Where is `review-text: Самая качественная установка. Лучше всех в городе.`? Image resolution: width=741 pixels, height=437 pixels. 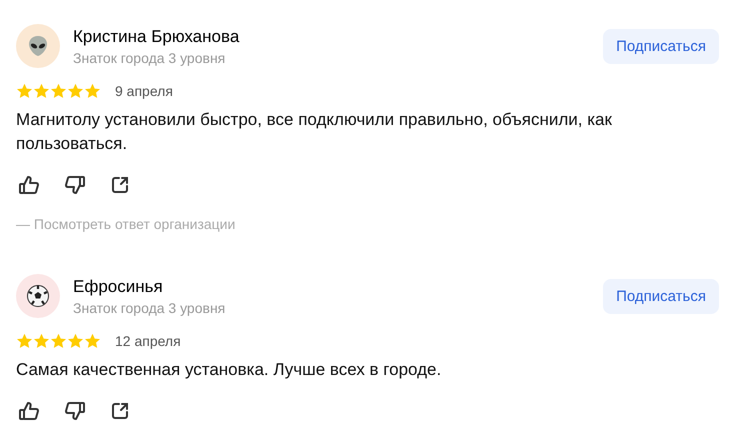 review-text: Самая качественная установка. Лучше всех в городе. is located at coordinates (229, 370).